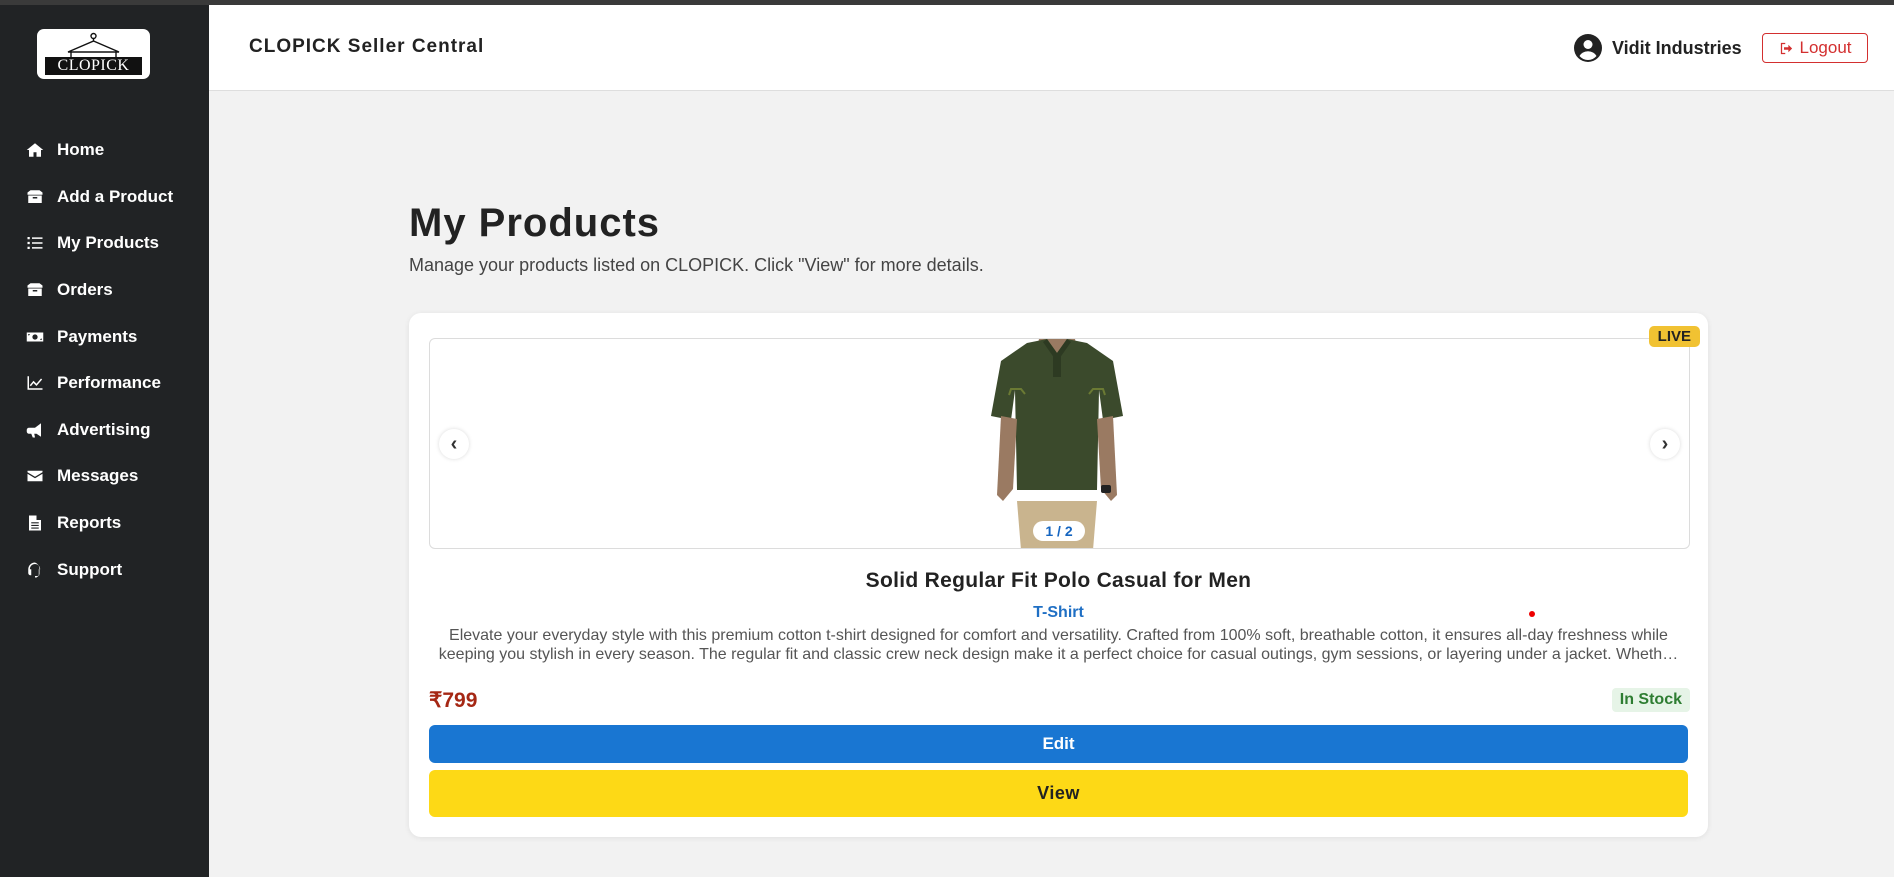  I want to click on sidebar-item-reports: Reports, so click(104, 523).